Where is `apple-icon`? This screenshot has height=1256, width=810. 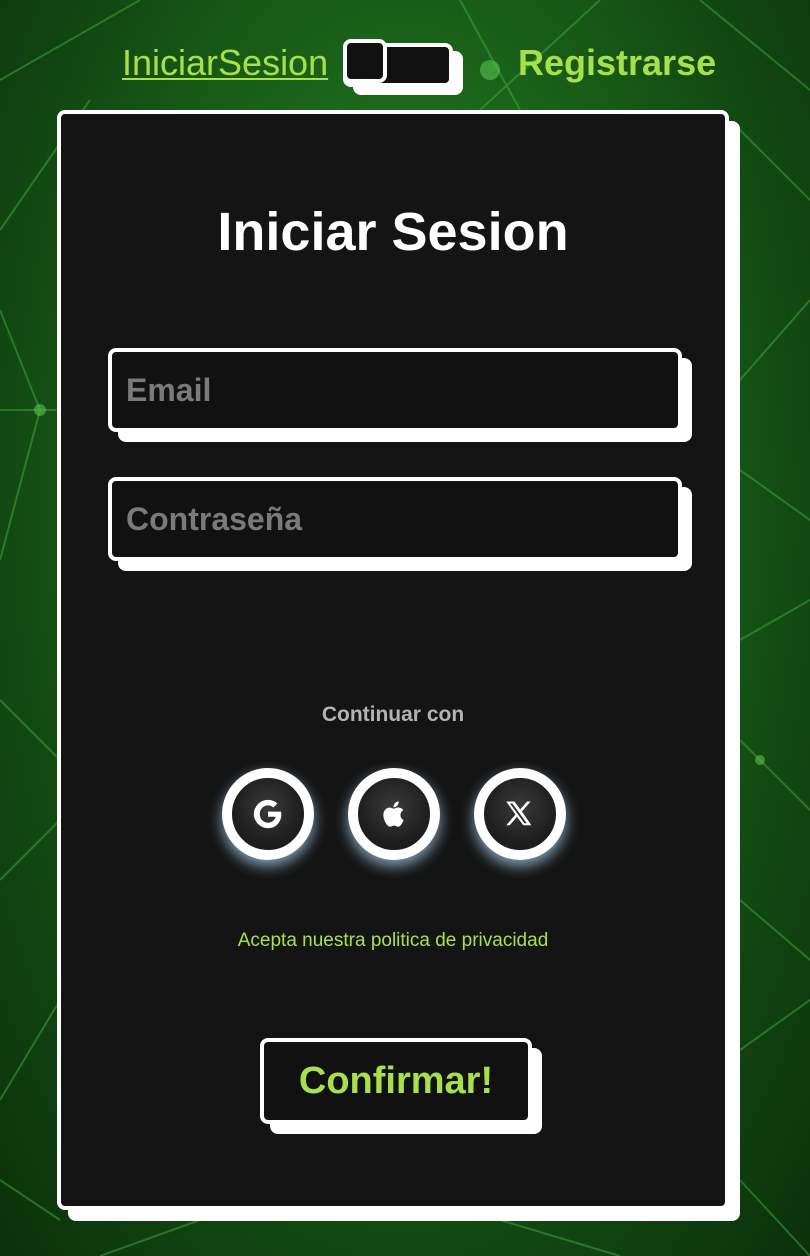 apple-icon is located at coordinates (393, 814).